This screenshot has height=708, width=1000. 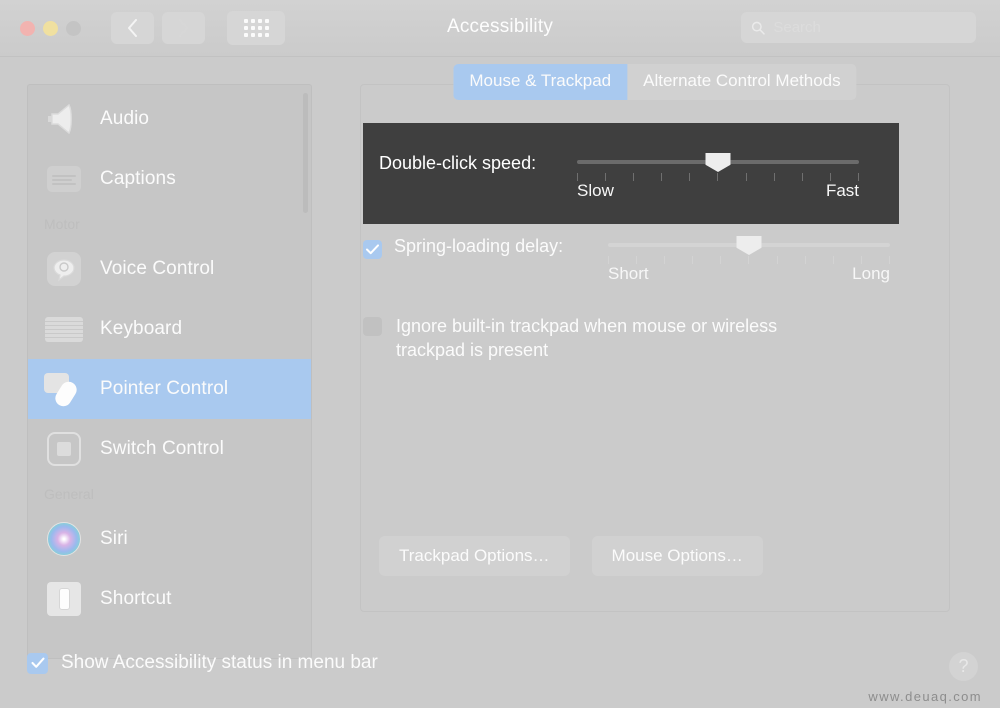 I want to click on spring-loading-delay-row: Spring-loading delay: Short Long, so click(x=655, y=264).